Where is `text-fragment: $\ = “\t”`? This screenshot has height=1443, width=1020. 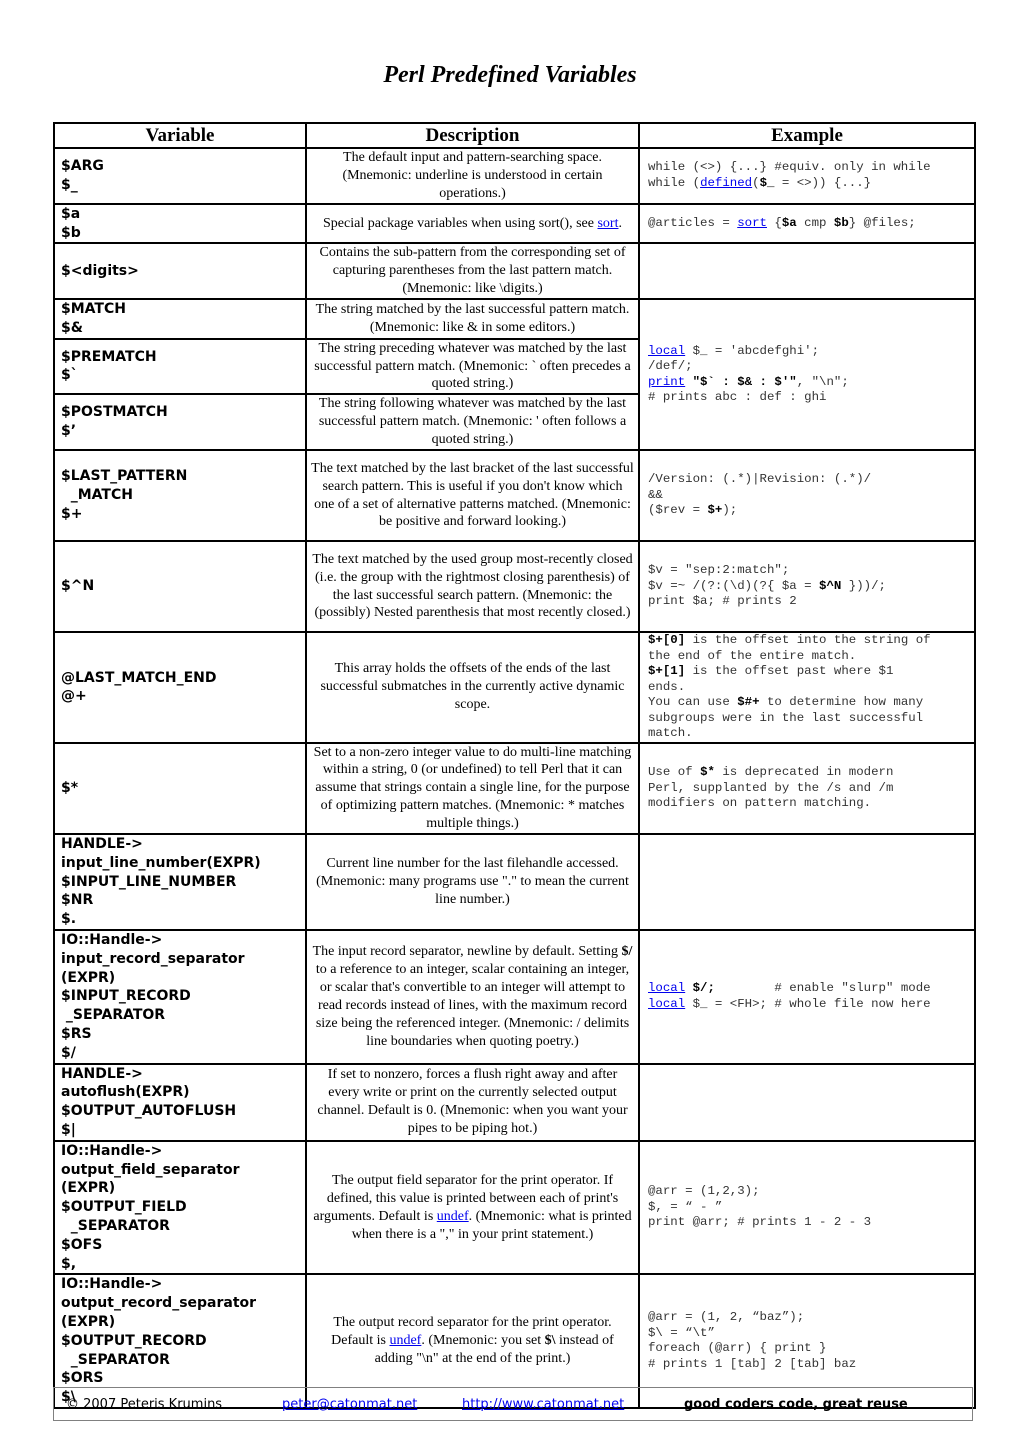
text-fragment: $\ = “\t” is located at coordinates (681, 1332).